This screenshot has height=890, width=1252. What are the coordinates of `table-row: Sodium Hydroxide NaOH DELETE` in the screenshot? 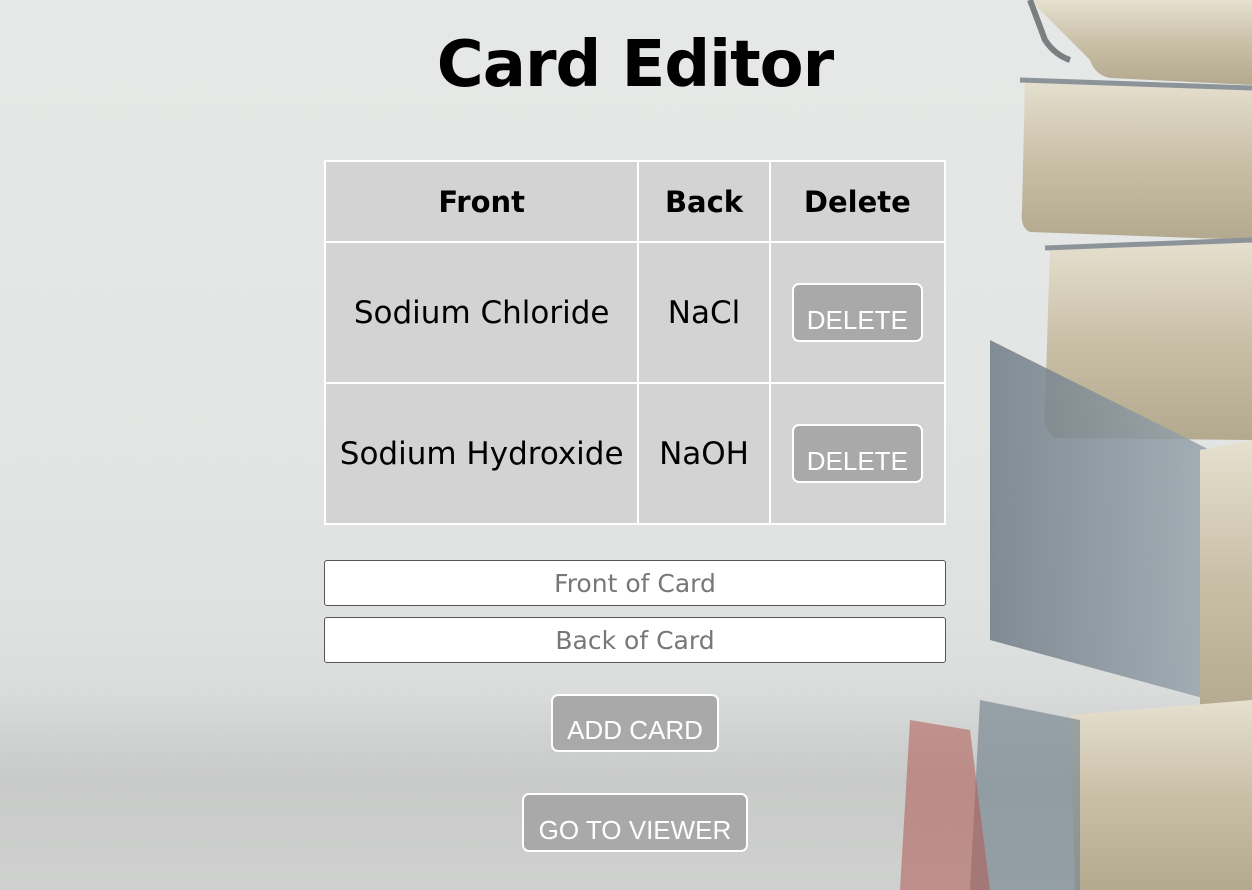 It's located at (635, 453).